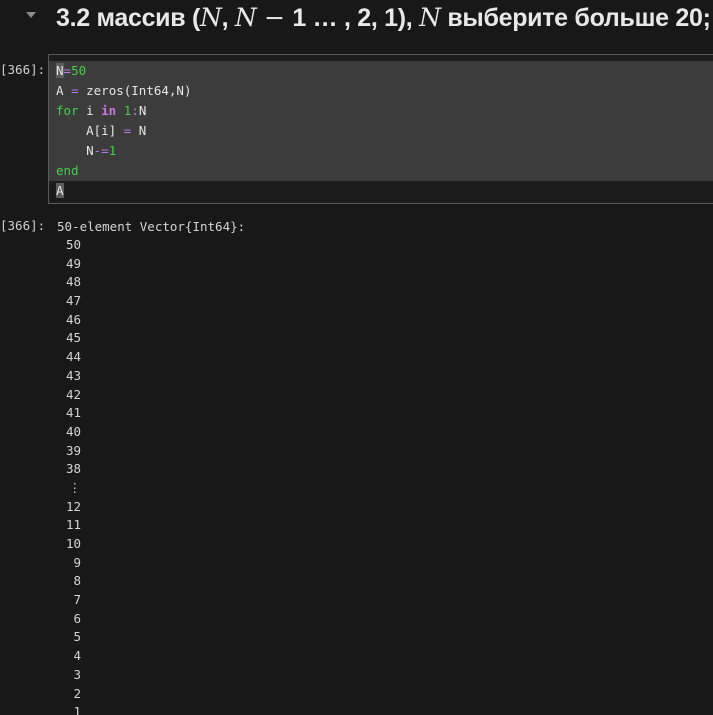 The height and width of the screenshot is (715, 713). What do you see at coordinates (73, 357) in the screenshot?
I see `output-value: 44` at bounding box center [73, 357].